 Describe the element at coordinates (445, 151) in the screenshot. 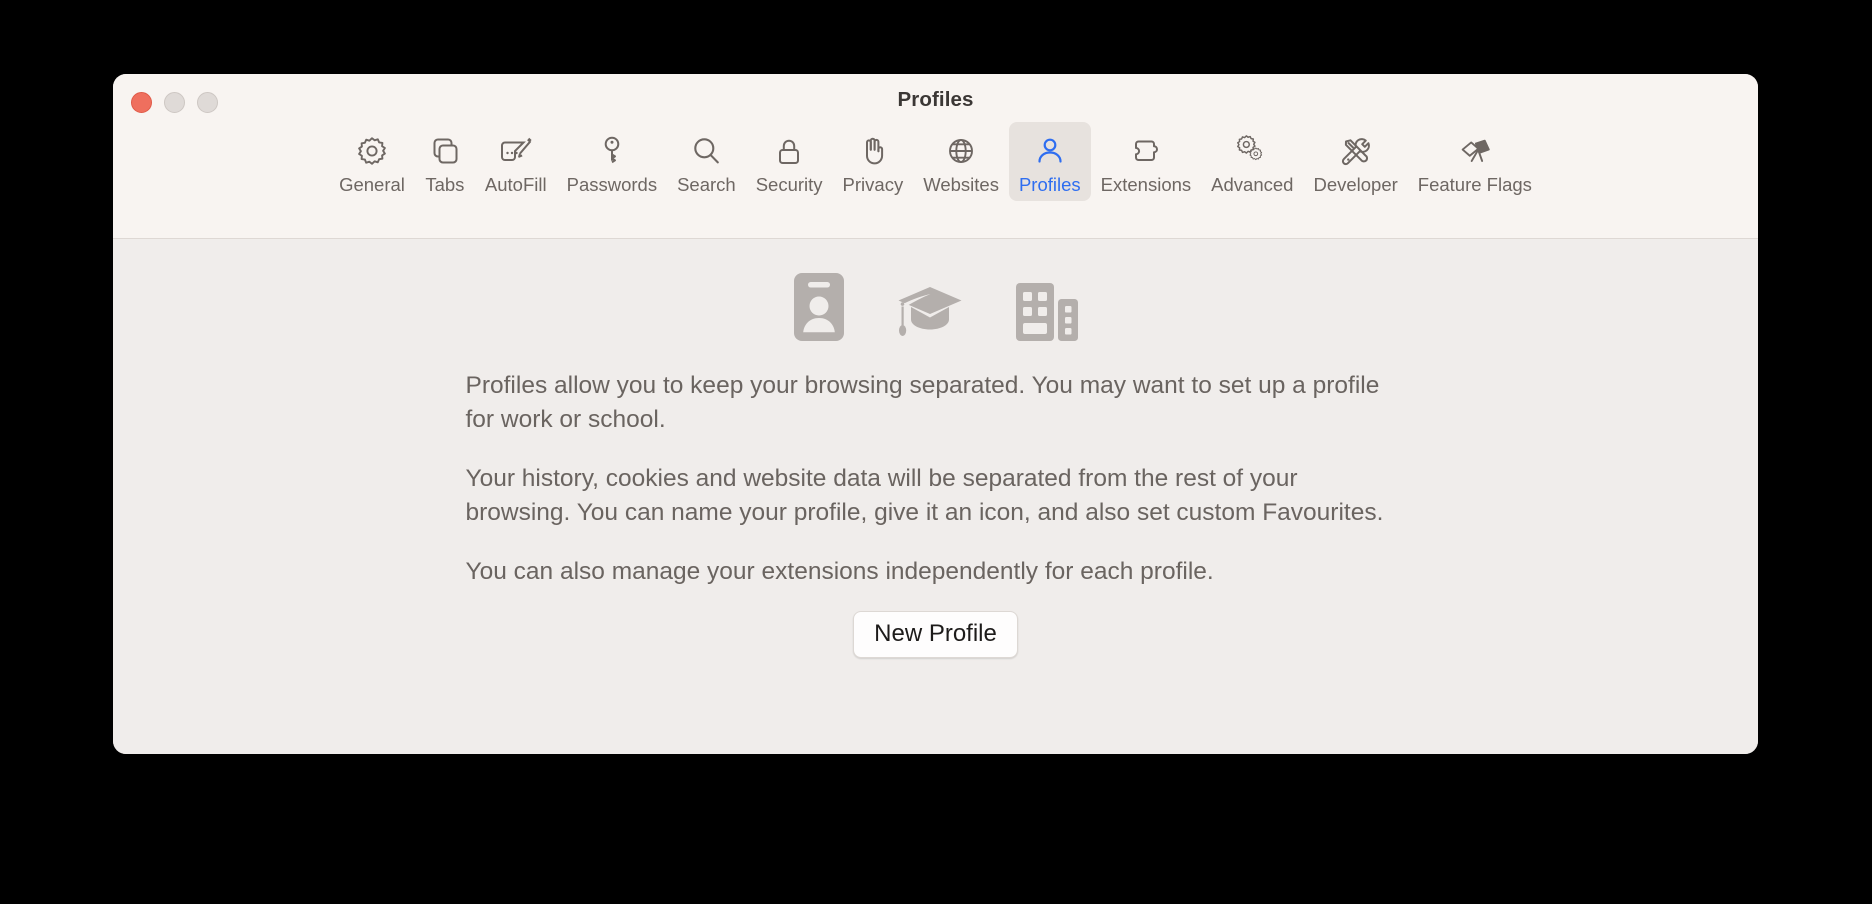

I see `tabs-icon` at that location.